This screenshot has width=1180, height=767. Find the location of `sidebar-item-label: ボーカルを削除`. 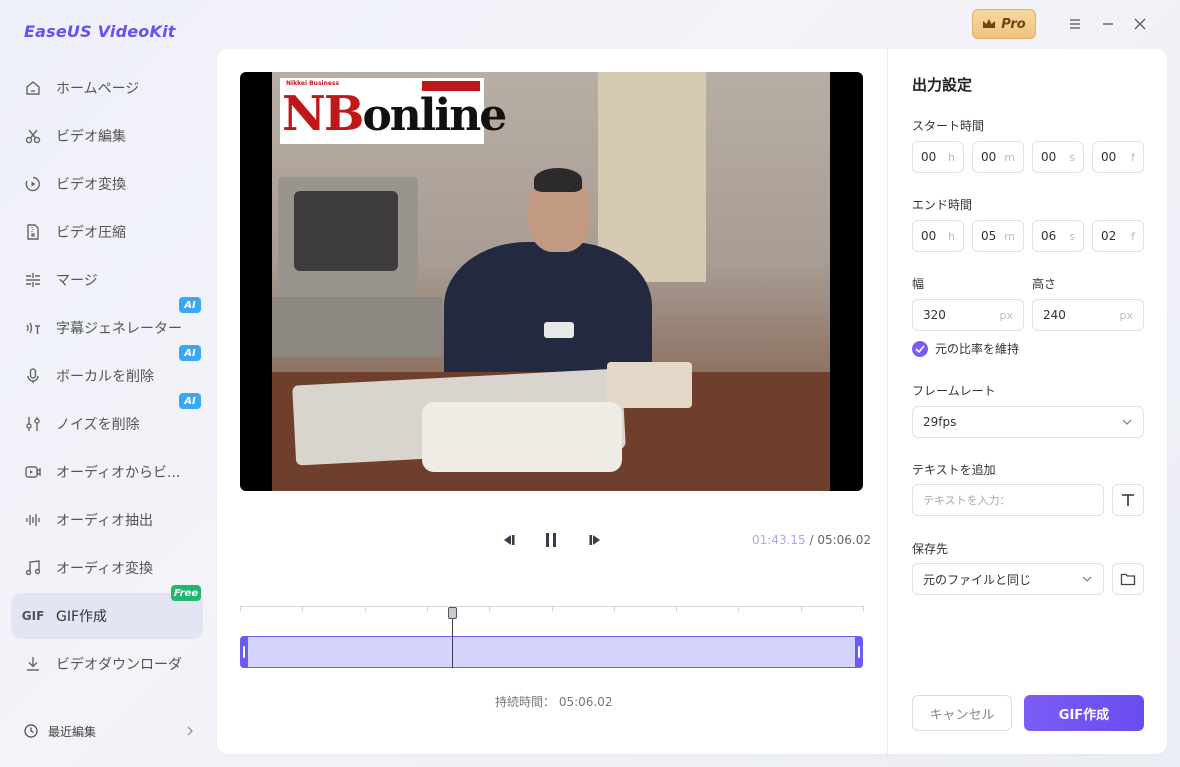

sidebar-item-label: ボーカルを削除 is located at coordinates (105, 377).